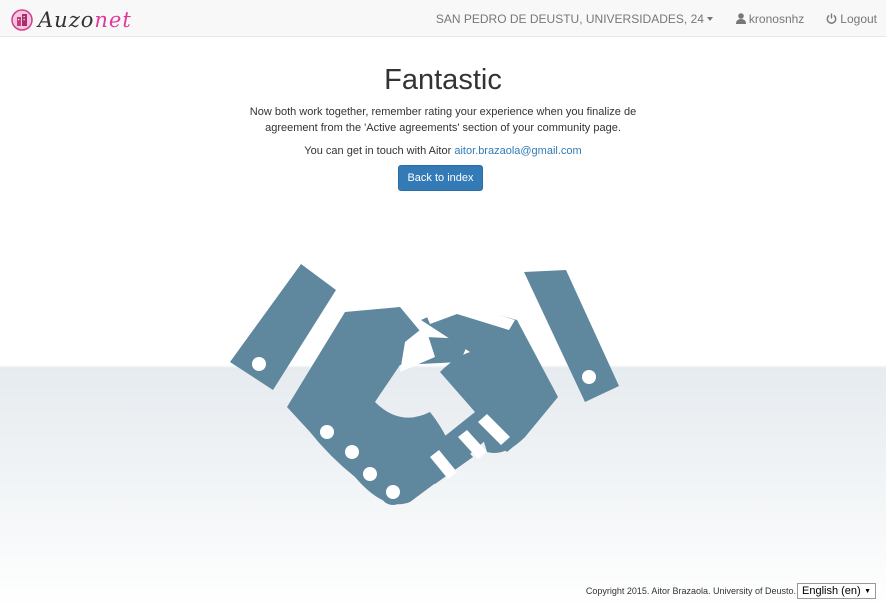 This screenshot has width=886, height=608. I want to click on brand-link: Auzonet, so click(71, 20).